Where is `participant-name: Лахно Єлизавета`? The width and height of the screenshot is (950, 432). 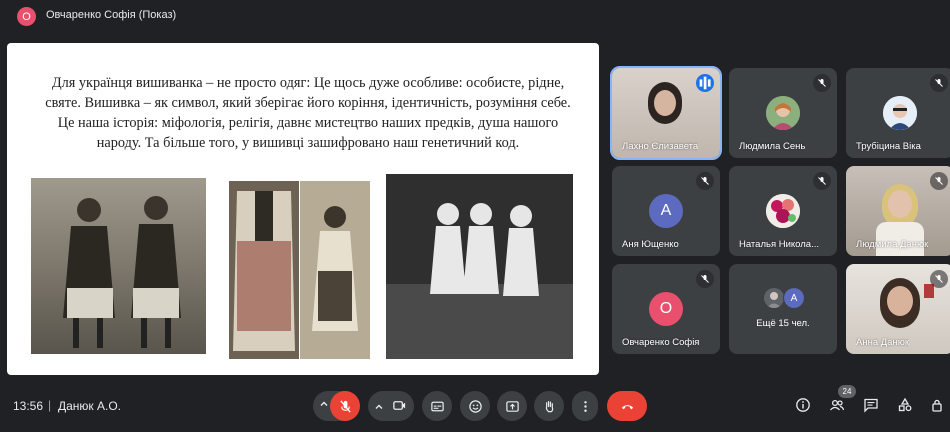 participant-name: Лахно Єлизавета is located at coordinates (660, 146).